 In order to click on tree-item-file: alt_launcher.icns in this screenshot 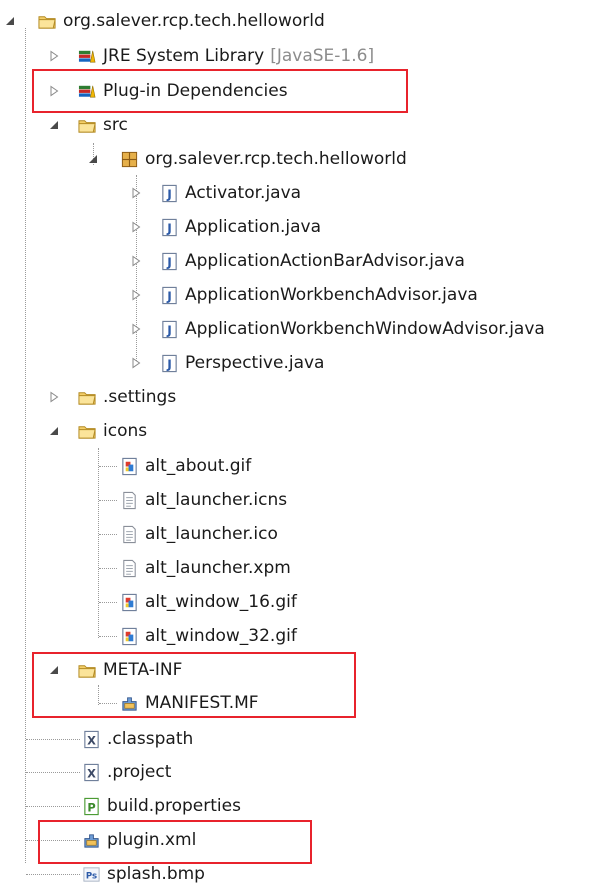, I will do `click(203, 500)`.